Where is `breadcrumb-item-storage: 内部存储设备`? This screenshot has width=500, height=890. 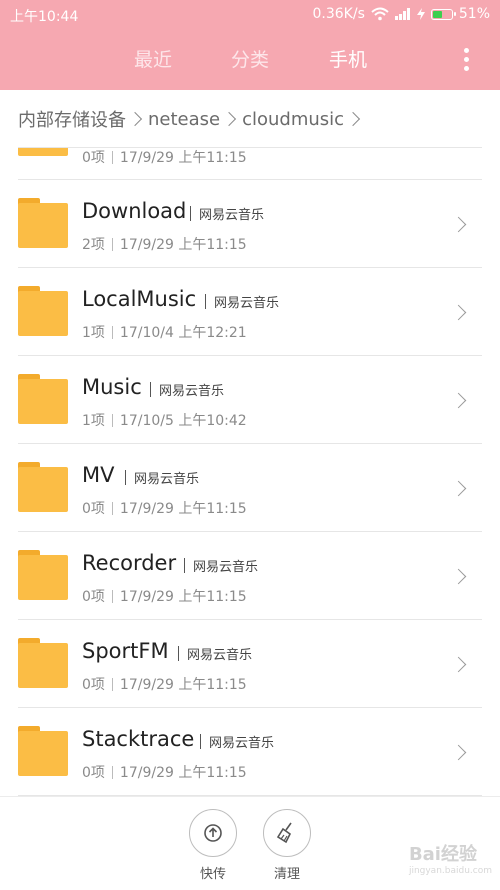
breadcrumb-item-storage: 内部存储设备 is located at coordinates (72, 119).